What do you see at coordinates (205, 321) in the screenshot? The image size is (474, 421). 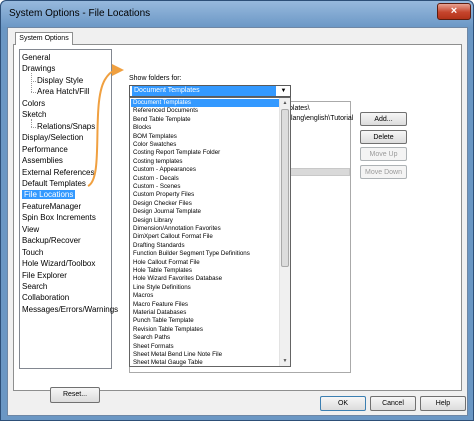 I see `dropdown-option: Punch Table Template` at bounding box center [205, 321].